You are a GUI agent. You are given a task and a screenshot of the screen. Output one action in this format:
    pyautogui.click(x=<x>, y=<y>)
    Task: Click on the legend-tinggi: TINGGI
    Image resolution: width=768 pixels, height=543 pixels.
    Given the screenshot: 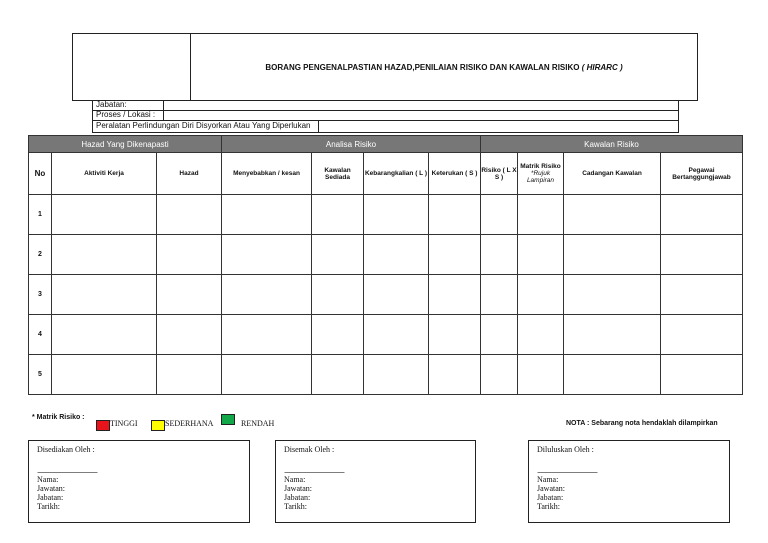 What is the action you would take?
    pyautogui.click(x=124, y=423)
    